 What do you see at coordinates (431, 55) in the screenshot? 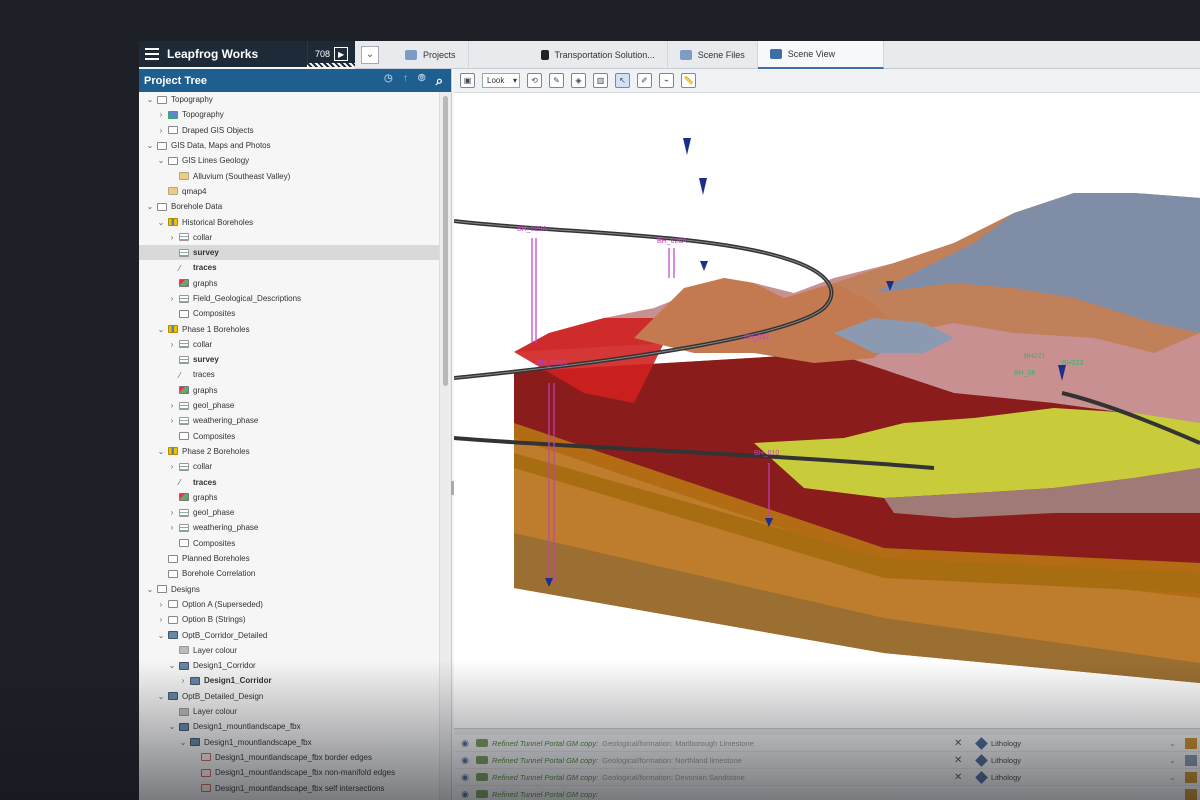
I see `tab-projects: Projects` at bounding box center [431, 55].